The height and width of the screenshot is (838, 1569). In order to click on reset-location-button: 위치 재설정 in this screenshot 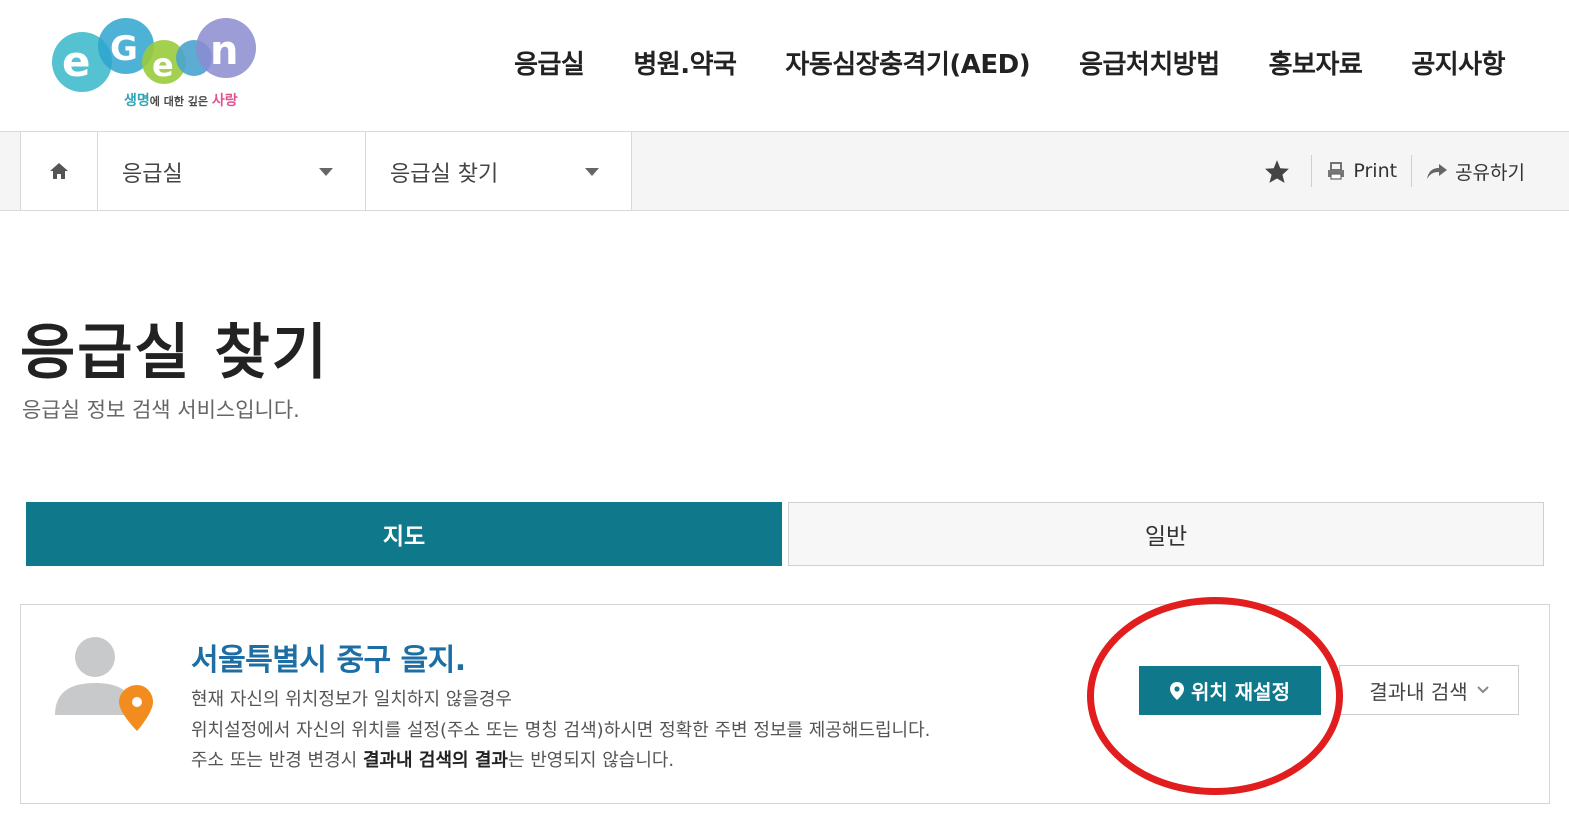, I will do `click(1230, 690)`.